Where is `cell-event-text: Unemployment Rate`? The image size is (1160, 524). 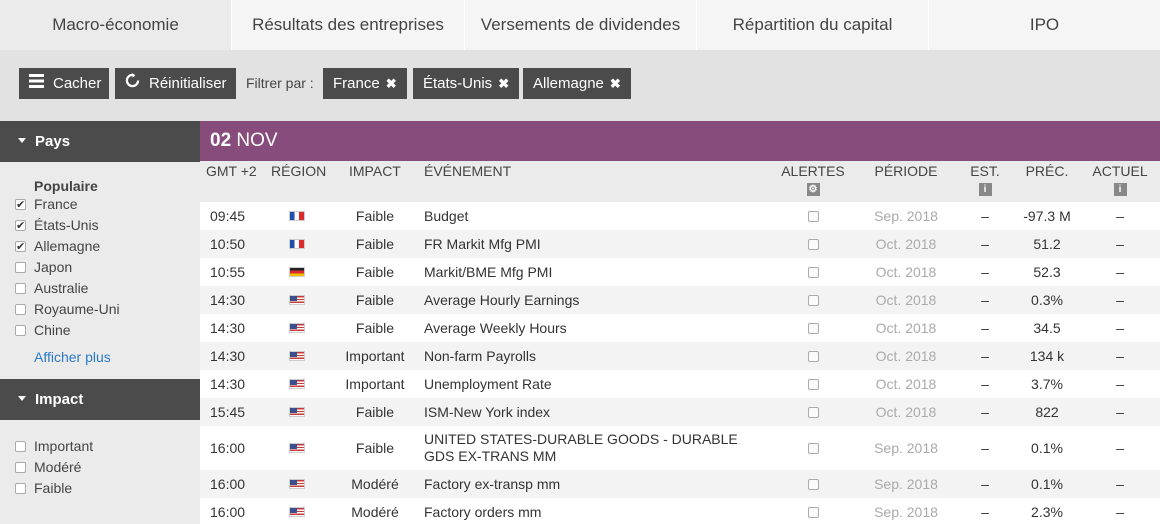 cell-event-text: Unemployment Rate is located at coordinates (488, 383).